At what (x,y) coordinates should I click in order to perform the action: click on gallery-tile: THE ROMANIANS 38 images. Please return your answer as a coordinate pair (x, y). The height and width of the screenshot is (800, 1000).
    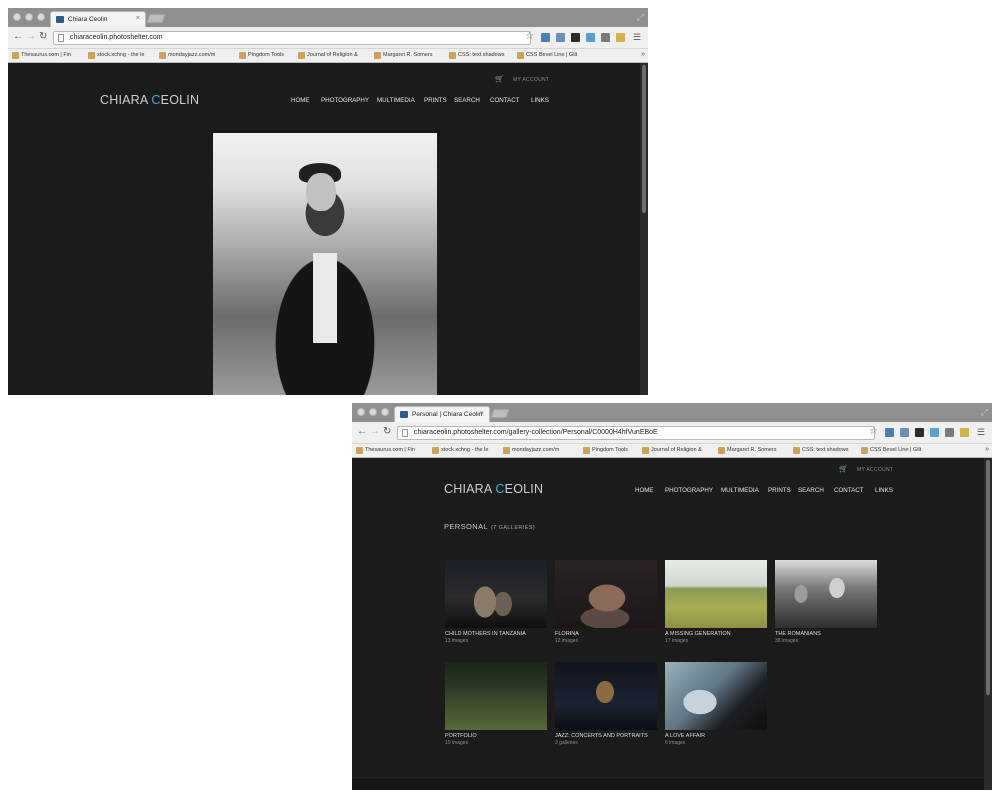
    Looking at the image, I should click on (826, 602).